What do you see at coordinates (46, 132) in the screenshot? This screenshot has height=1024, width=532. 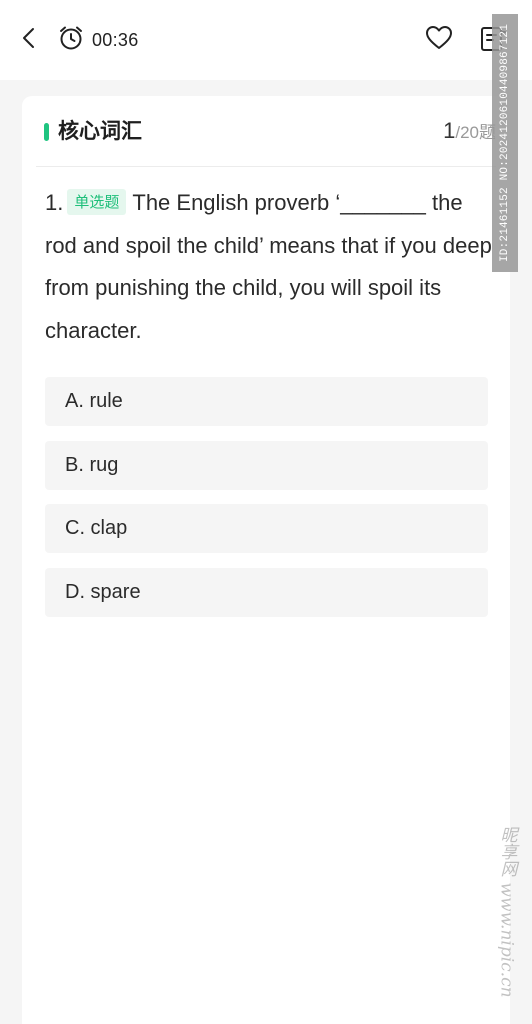 I see `section-accent-bar` at bounding box center [46, 132].